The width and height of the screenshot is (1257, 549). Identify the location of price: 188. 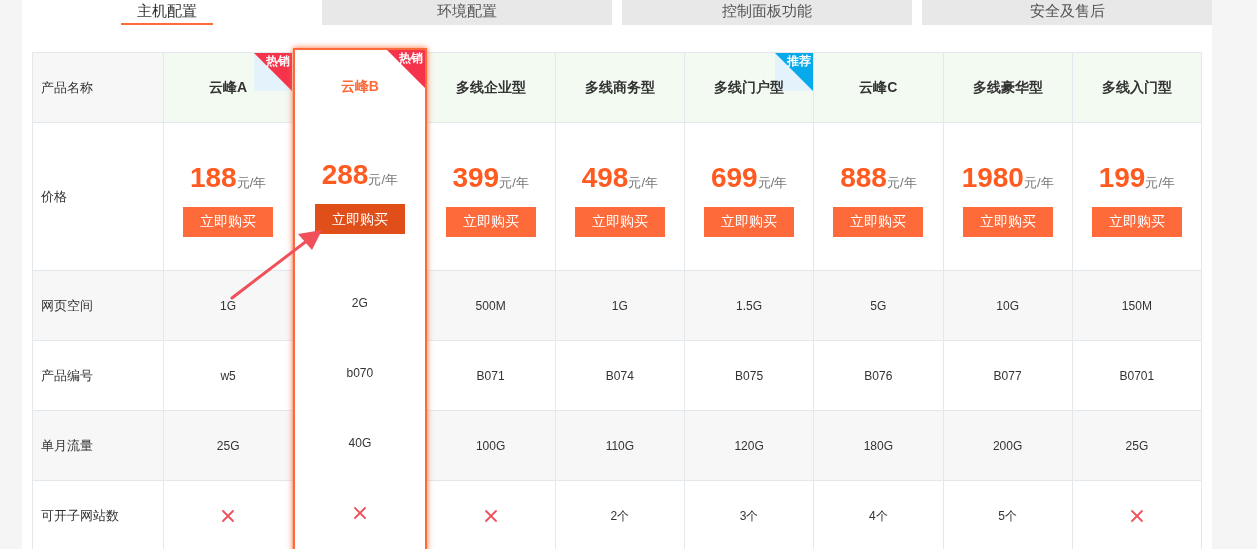
(213, 177).